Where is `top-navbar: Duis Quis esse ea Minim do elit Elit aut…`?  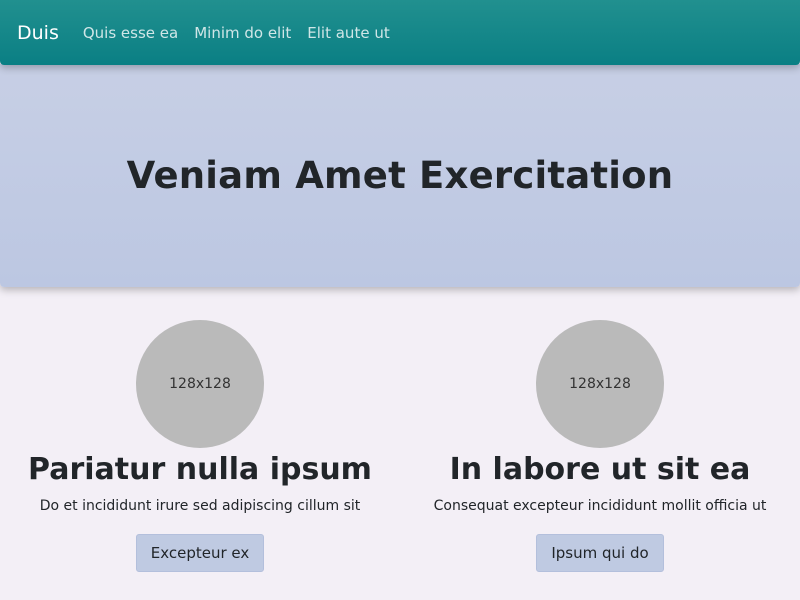
top-navbar: Duis Quis esse ea Minim do elit Elit aut… is located at coordinates (400, 32).